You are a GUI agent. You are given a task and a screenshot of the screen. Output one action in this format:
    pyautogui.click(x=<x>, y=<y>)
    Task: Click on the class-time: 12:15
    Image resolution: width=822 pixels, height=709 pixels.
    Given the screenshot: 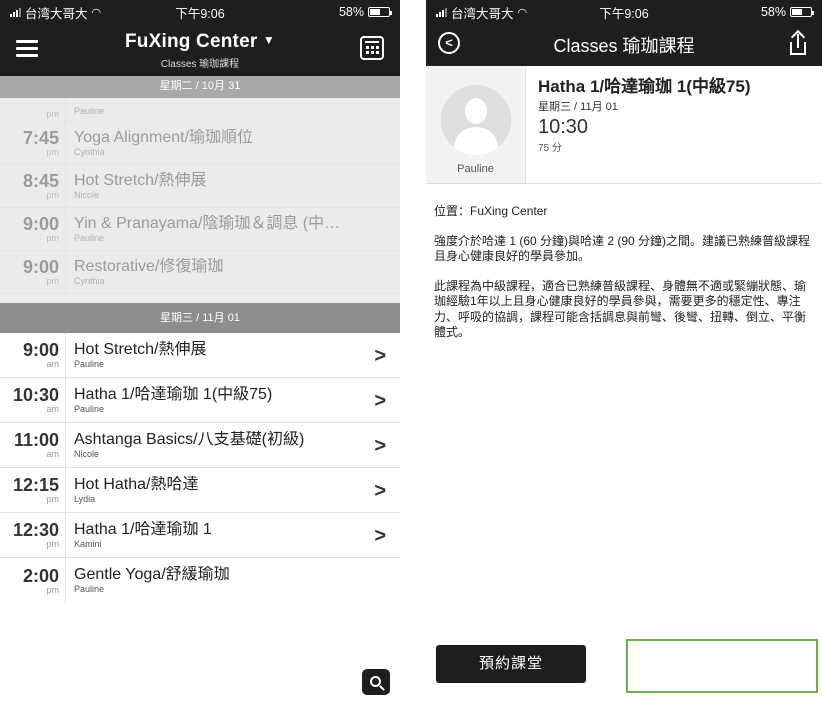 What is the action you would take?
    pyautogui.click(x=35, y=485)
    